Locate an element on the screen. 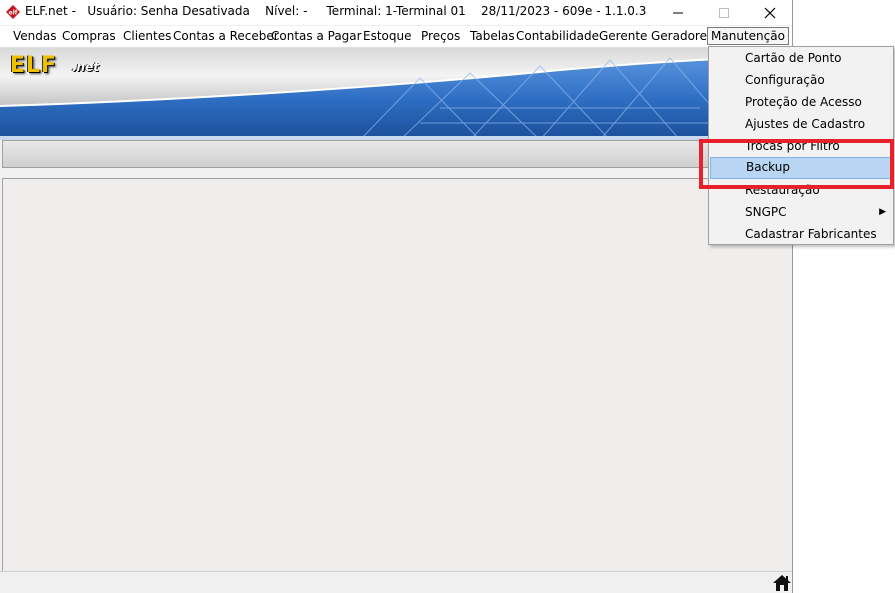 The height and width of the screenshot is (593, 895). menu-tabelas: Tabelas is located at coordinates (492, 36).